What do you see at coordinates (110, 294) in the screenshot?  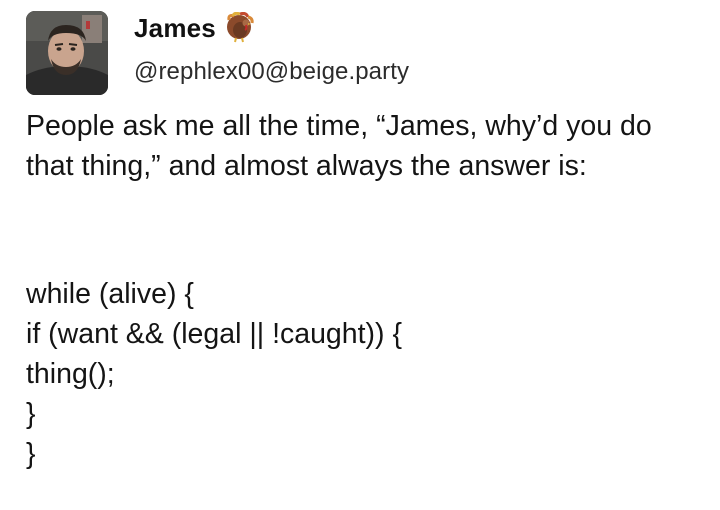 I see `code-line: while (alive) {` at bounding box center [110, 294].